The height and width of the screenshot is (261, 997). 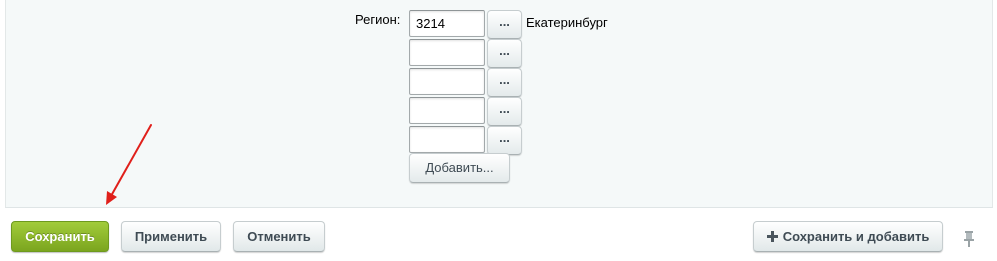 What do you see at coordinates (171, 236) in the screenshot?
I see `apply-button: Применить` at bounding box center [171, 236].